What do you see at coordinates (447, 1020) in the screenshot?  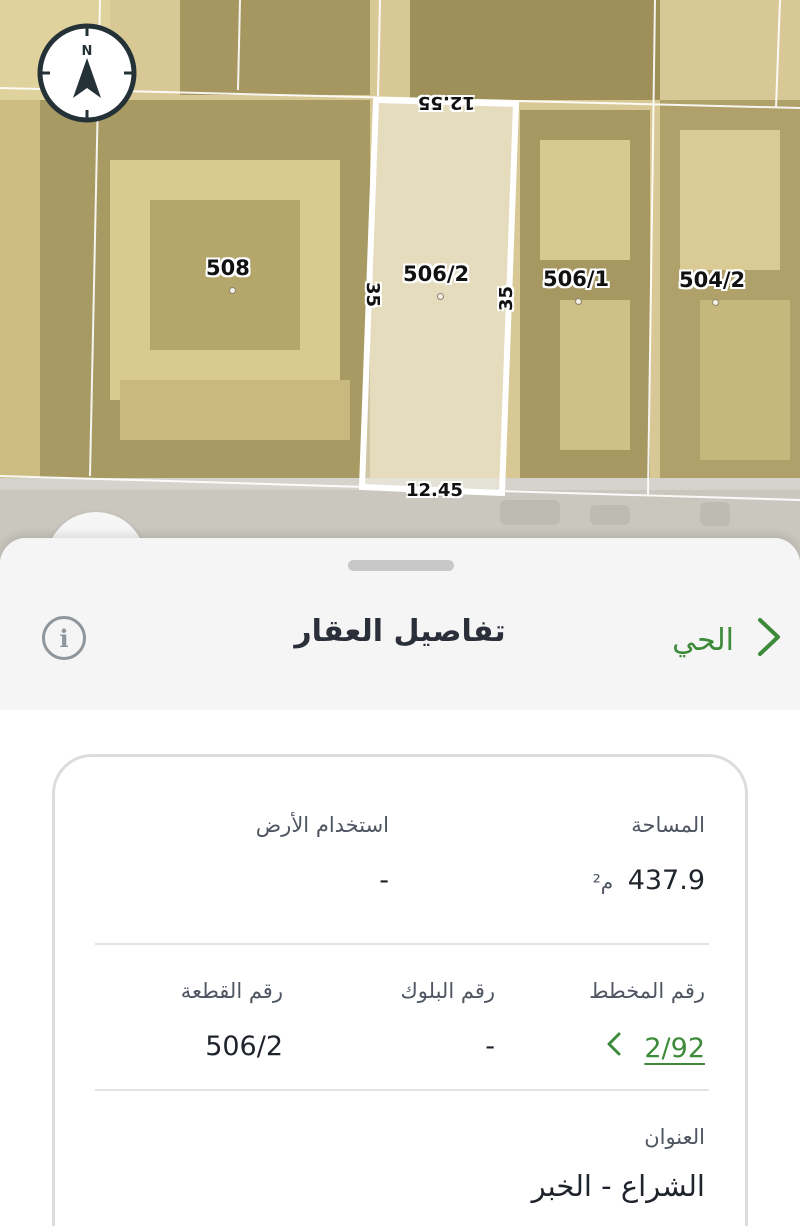 I see `field-block-number: رقم البلوك -` at bounding box center [447, 1020].